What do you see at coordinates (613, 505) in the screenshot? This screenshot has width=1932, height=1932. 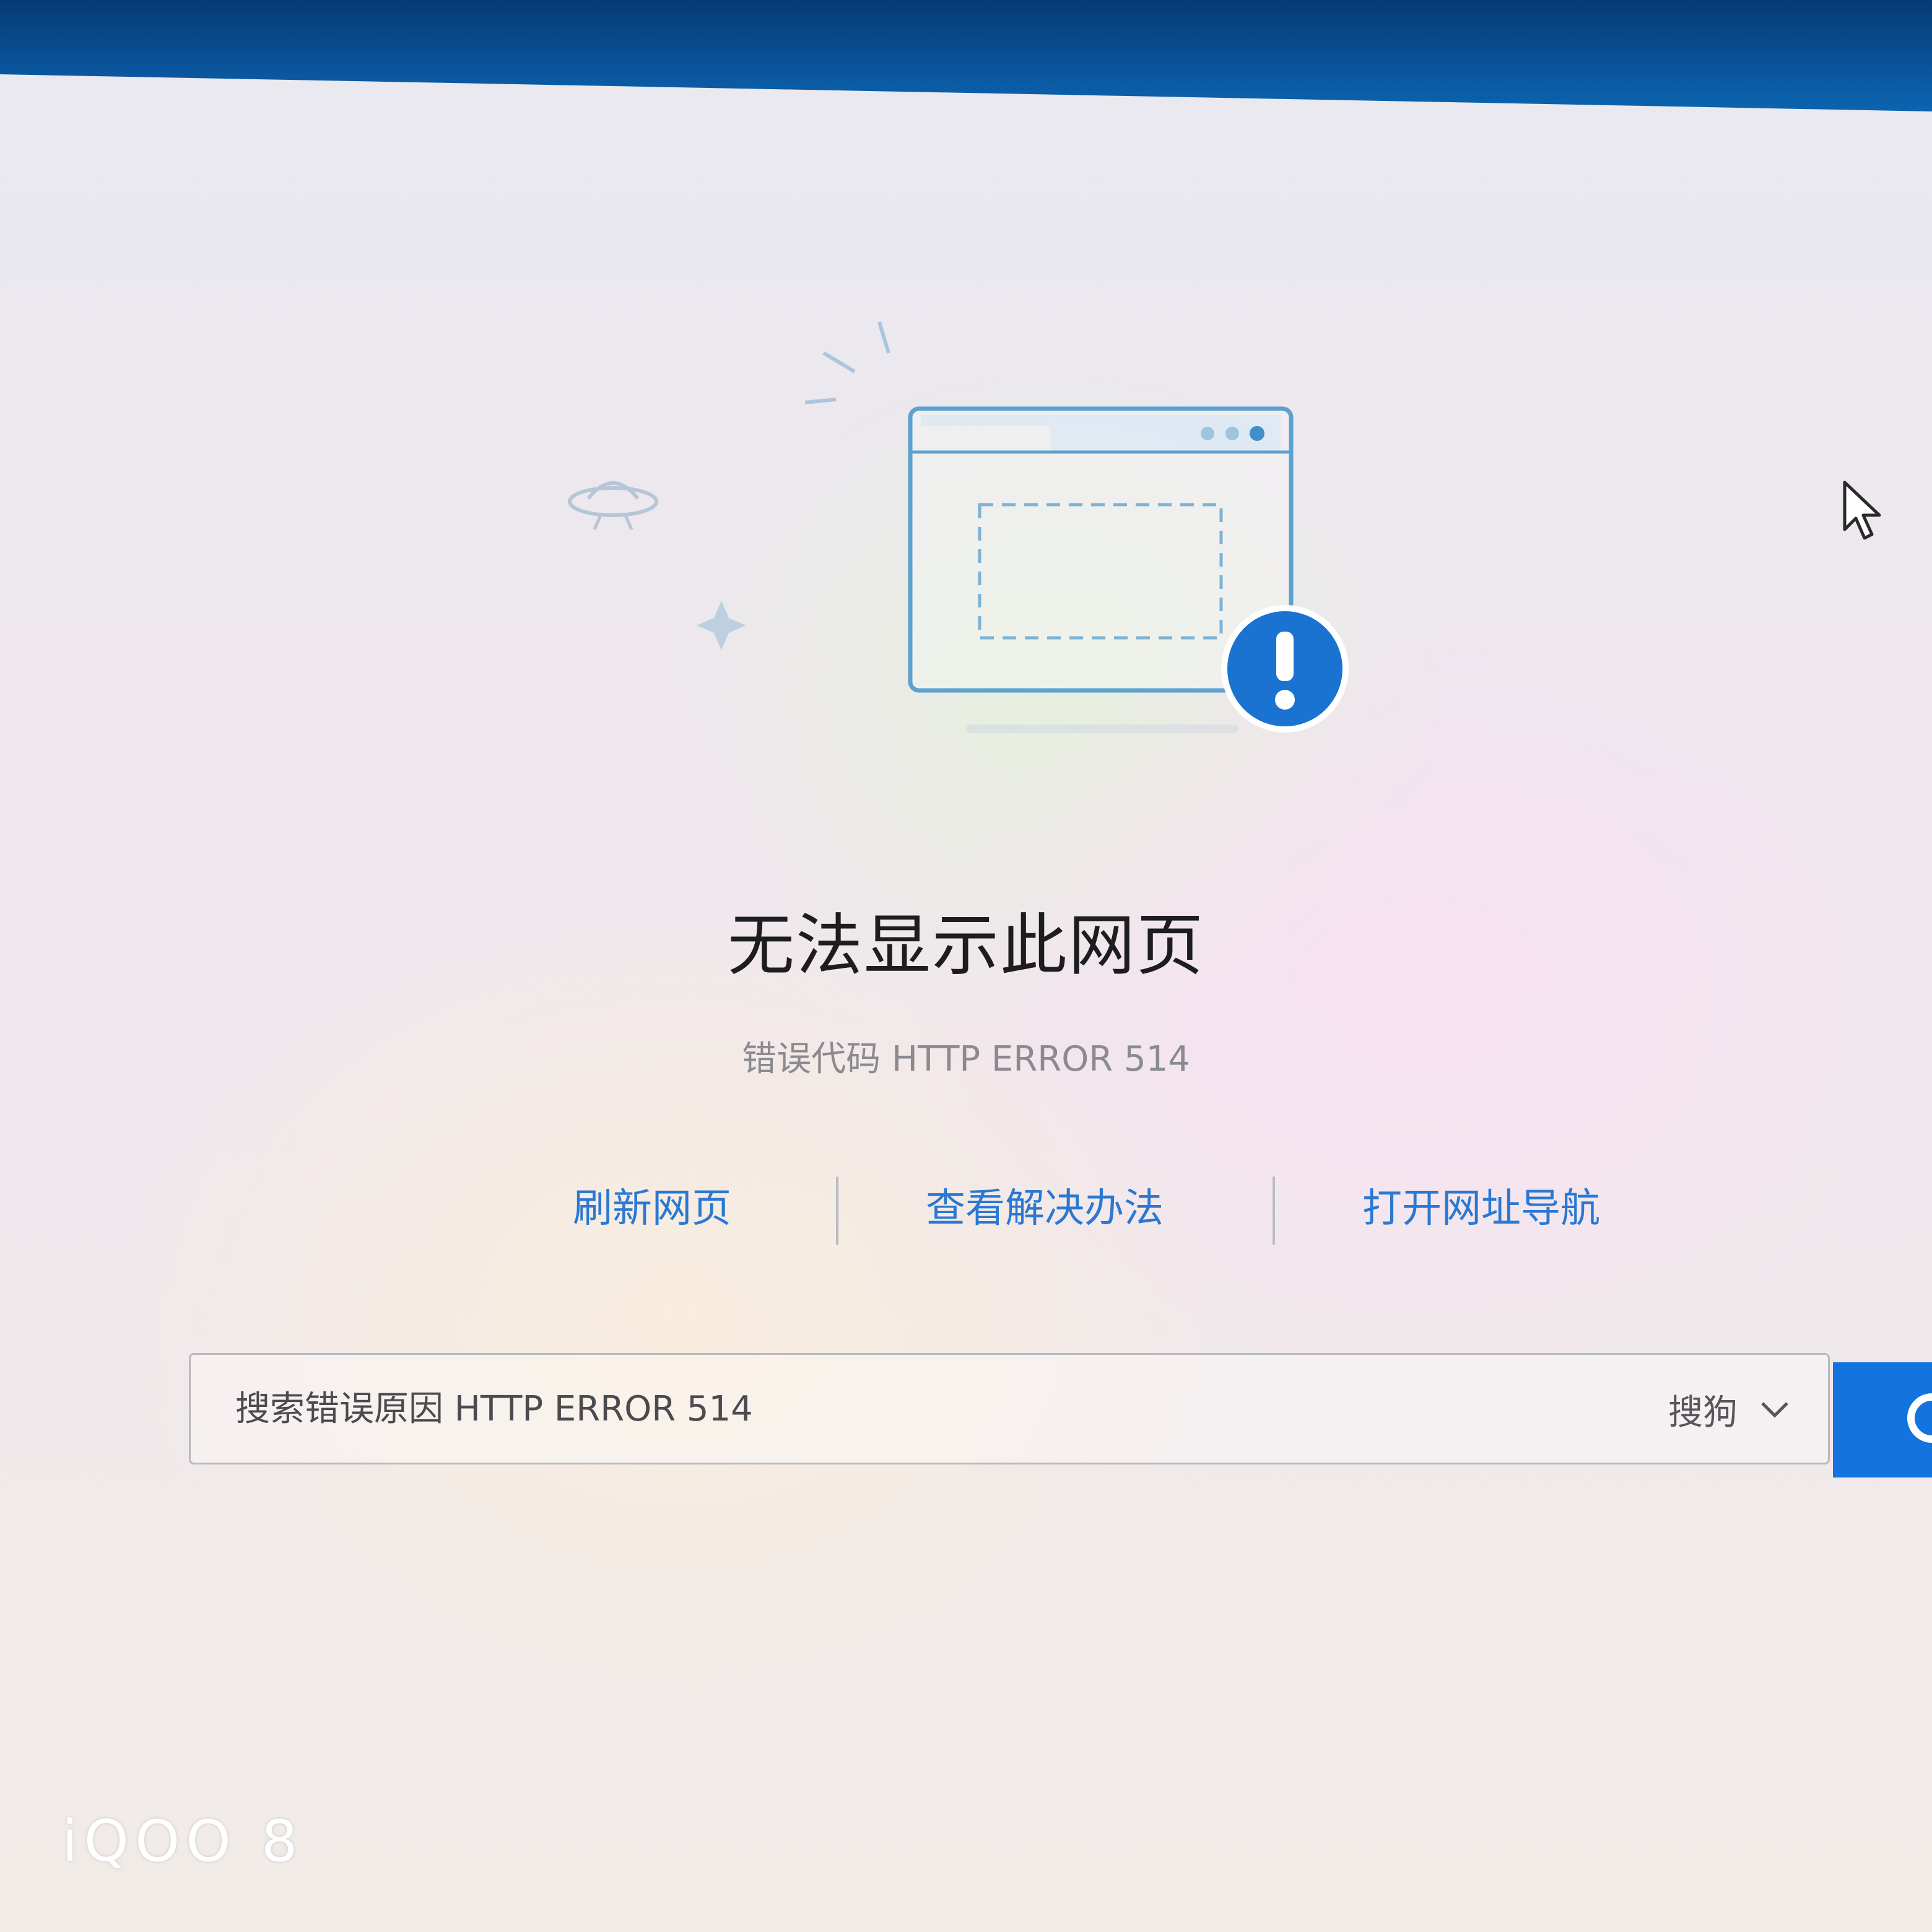 I see `ufo-icon` at bounding box center [613, 505].